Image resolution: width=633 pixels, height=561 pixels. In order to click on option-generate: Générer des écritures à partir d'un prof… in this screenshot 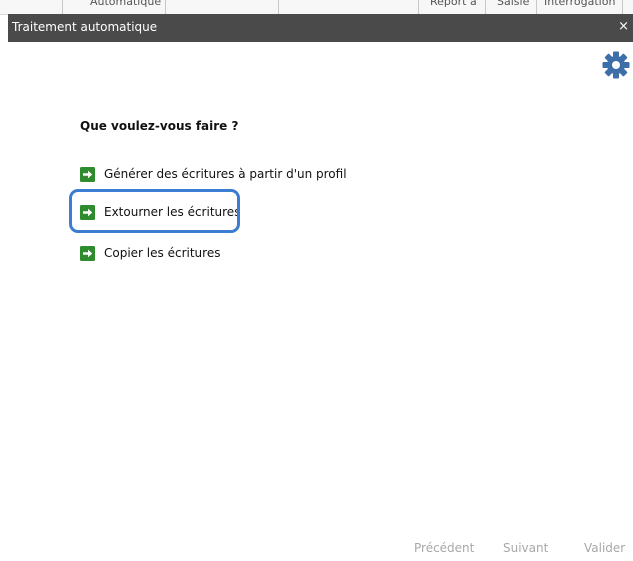, I will do `click(213, 174)`.